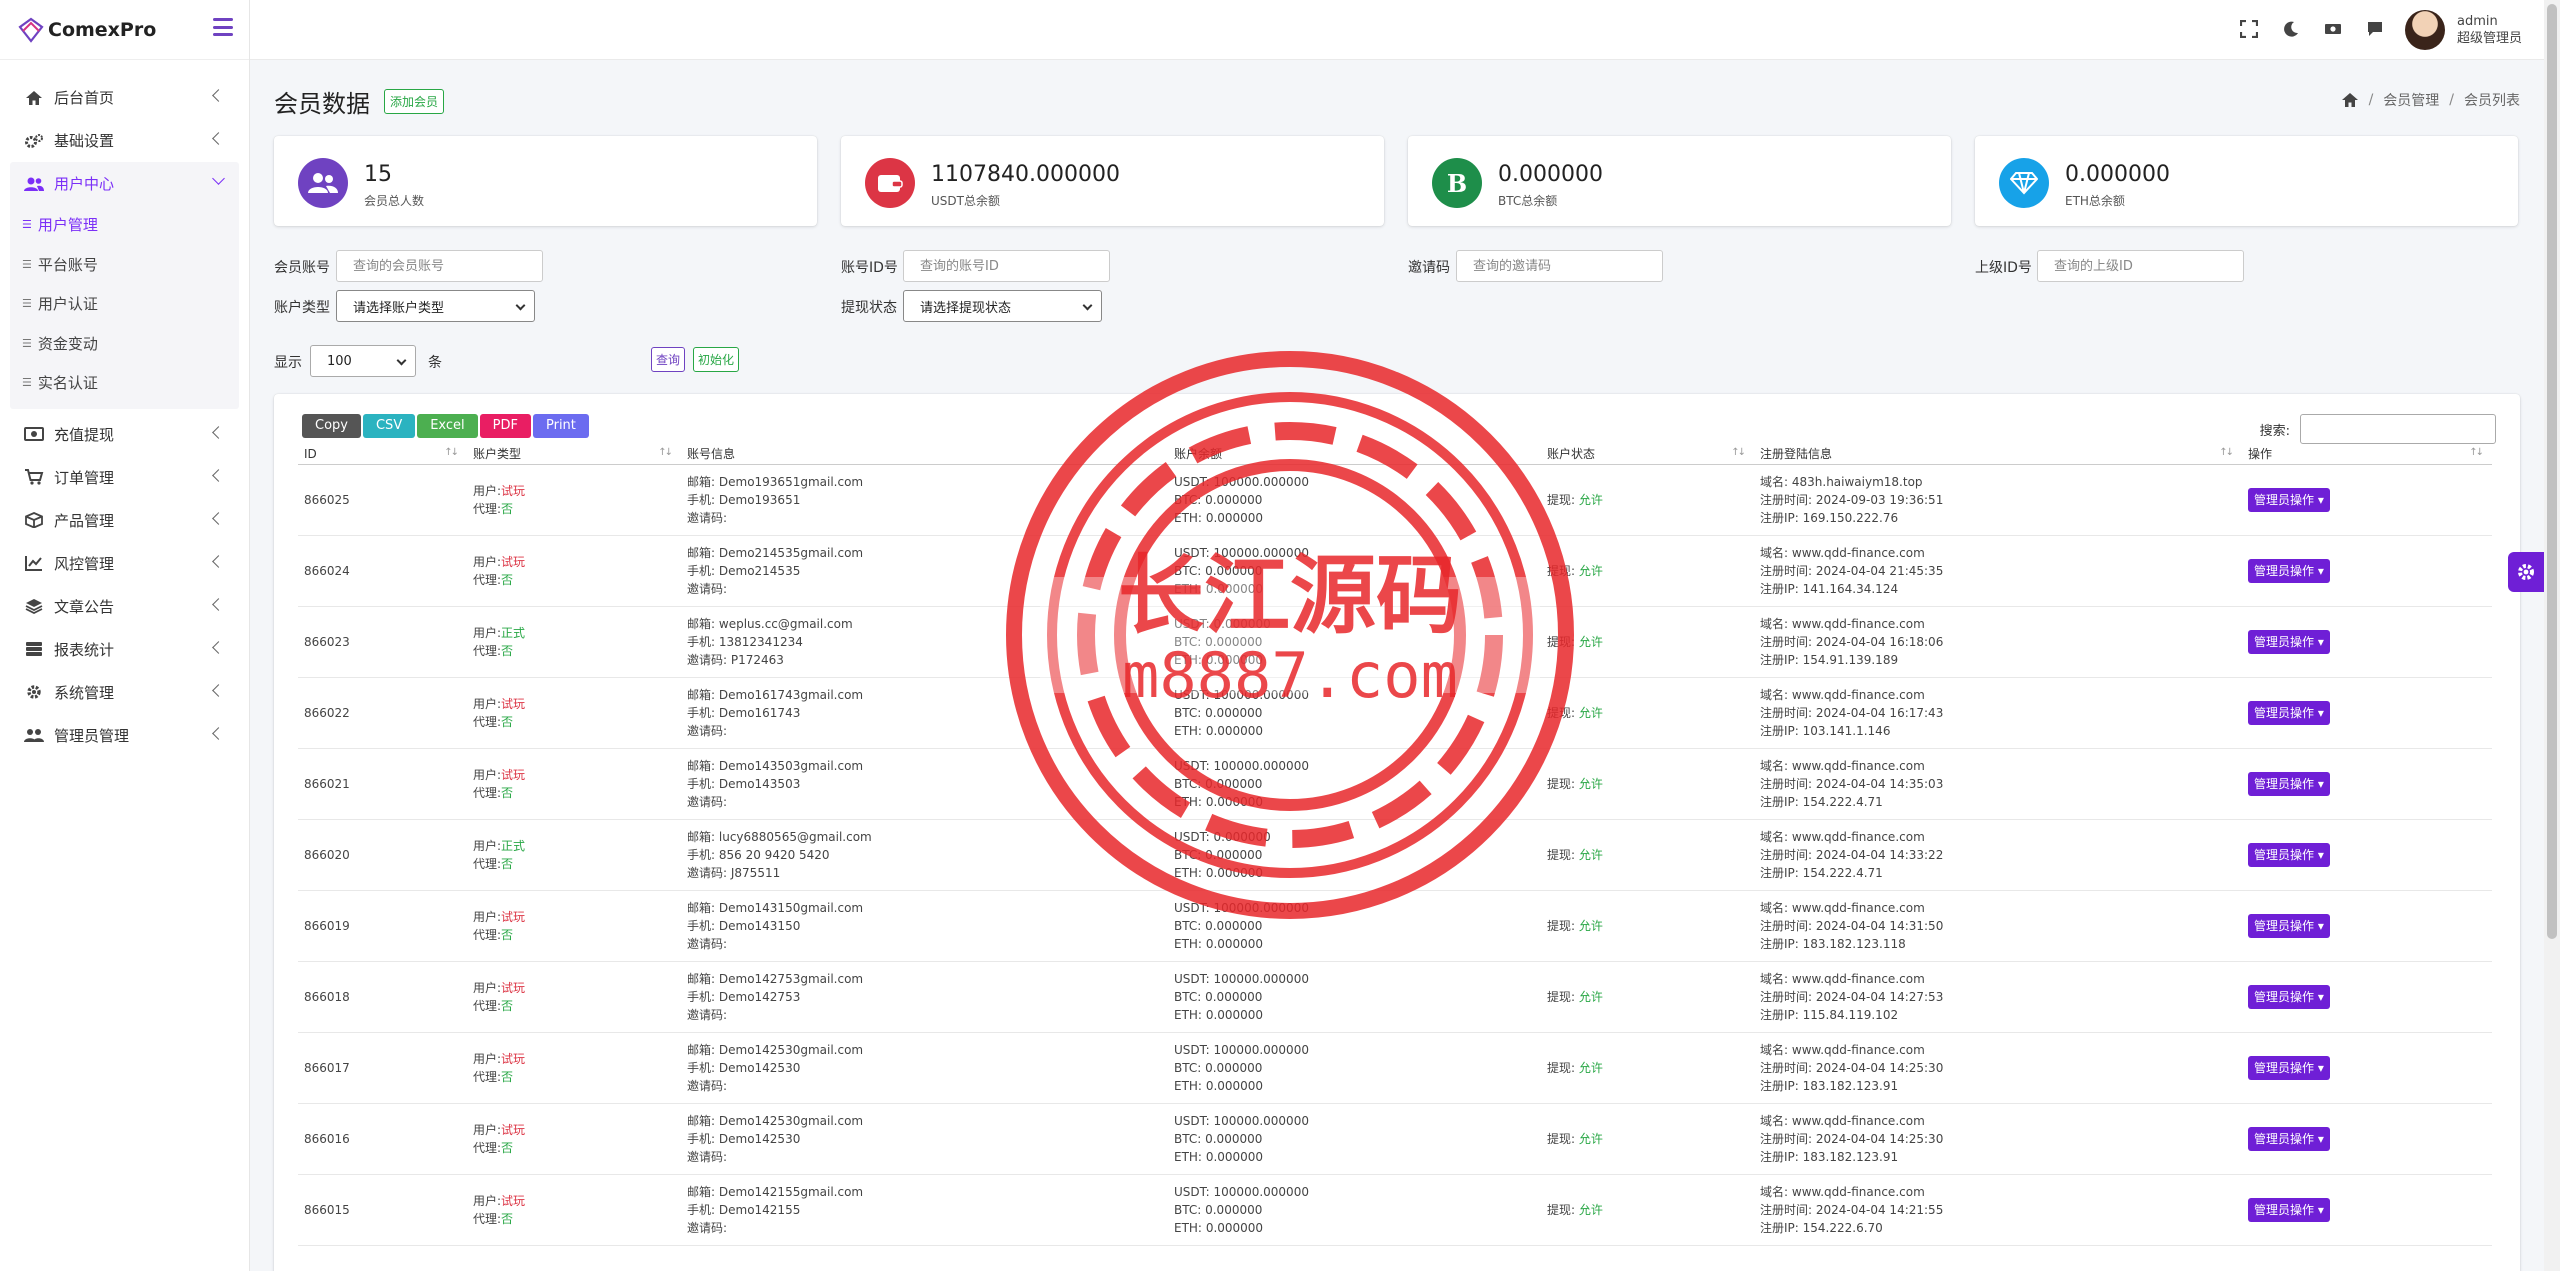  Describe the element at coordinates (1457, 183) in the screenshot. I see `bitcoin-icon: B` at that location.